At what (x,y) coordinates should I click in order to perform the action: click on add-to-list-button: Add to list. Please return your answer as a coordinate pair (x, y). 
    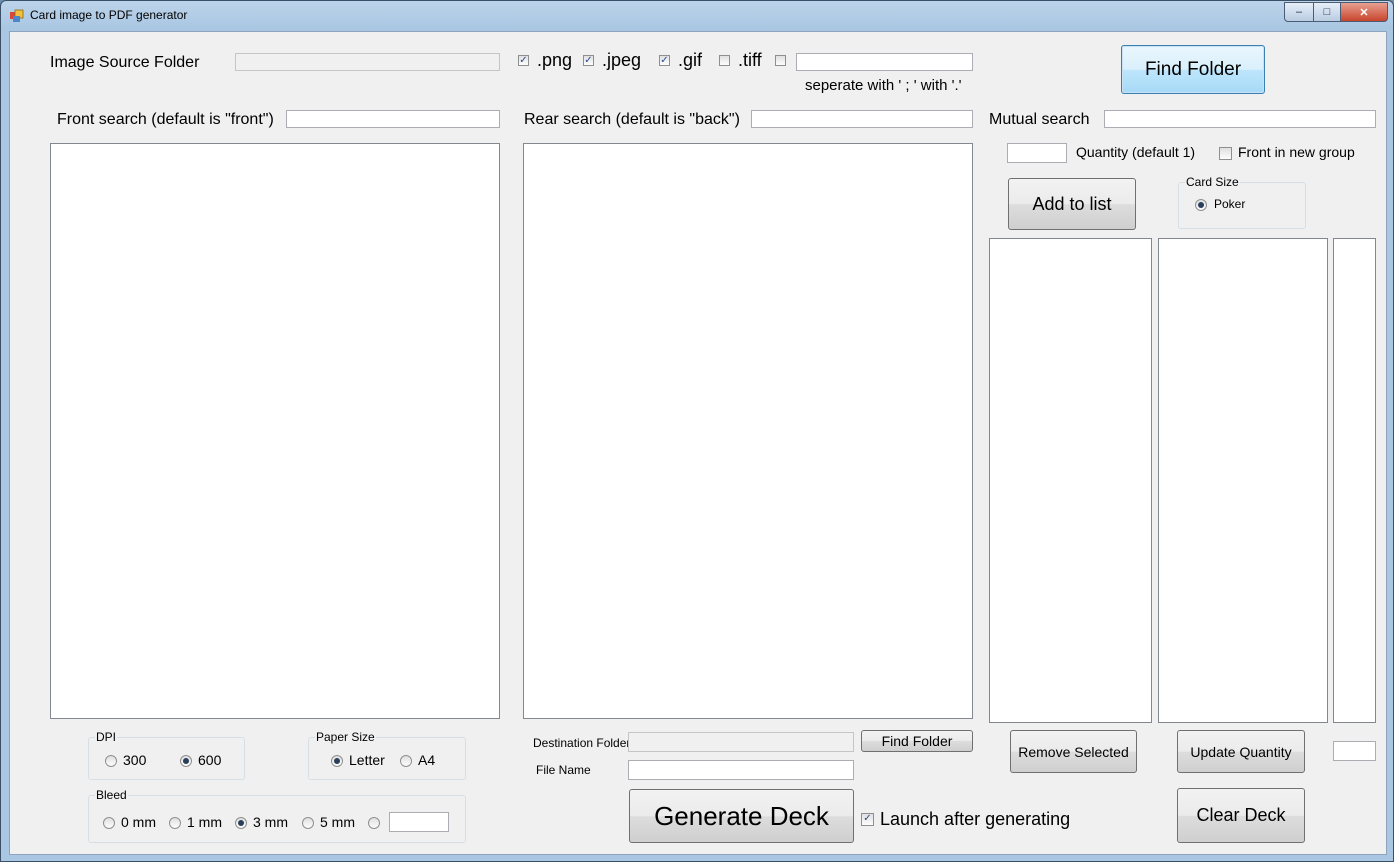
    Looking at the image, I should click on (1072, 204).